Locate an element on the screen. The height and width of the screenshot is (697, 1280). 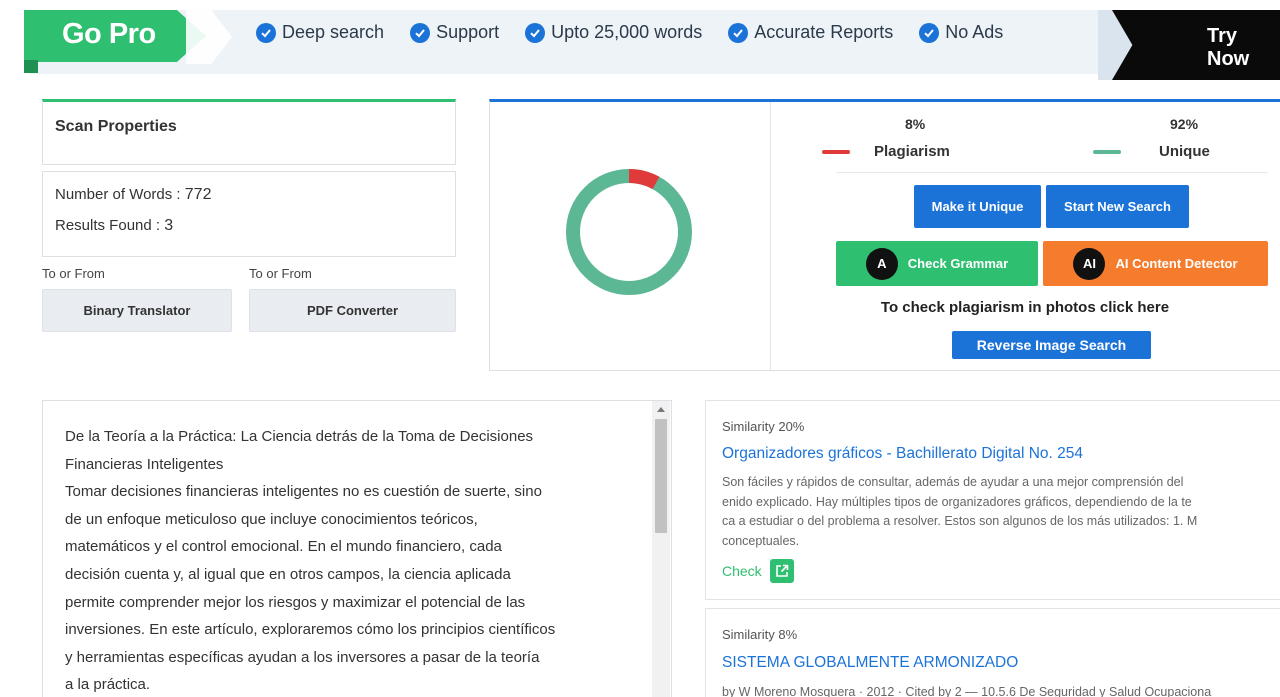
editor-line: a la práctica. is located at coordinates (351, 684).